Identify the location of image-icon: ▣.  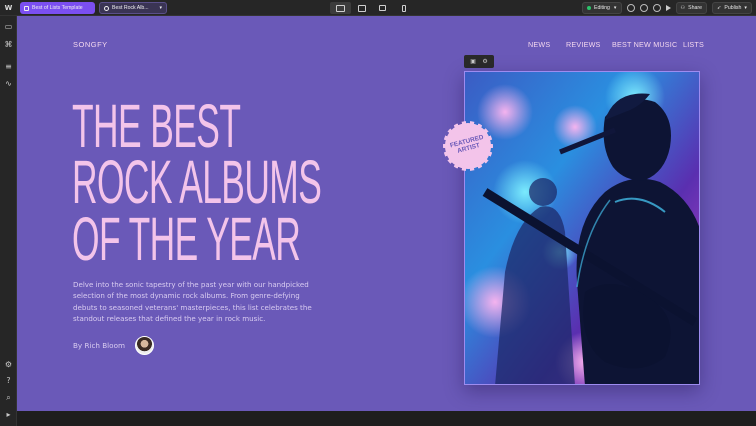
(473, 61).